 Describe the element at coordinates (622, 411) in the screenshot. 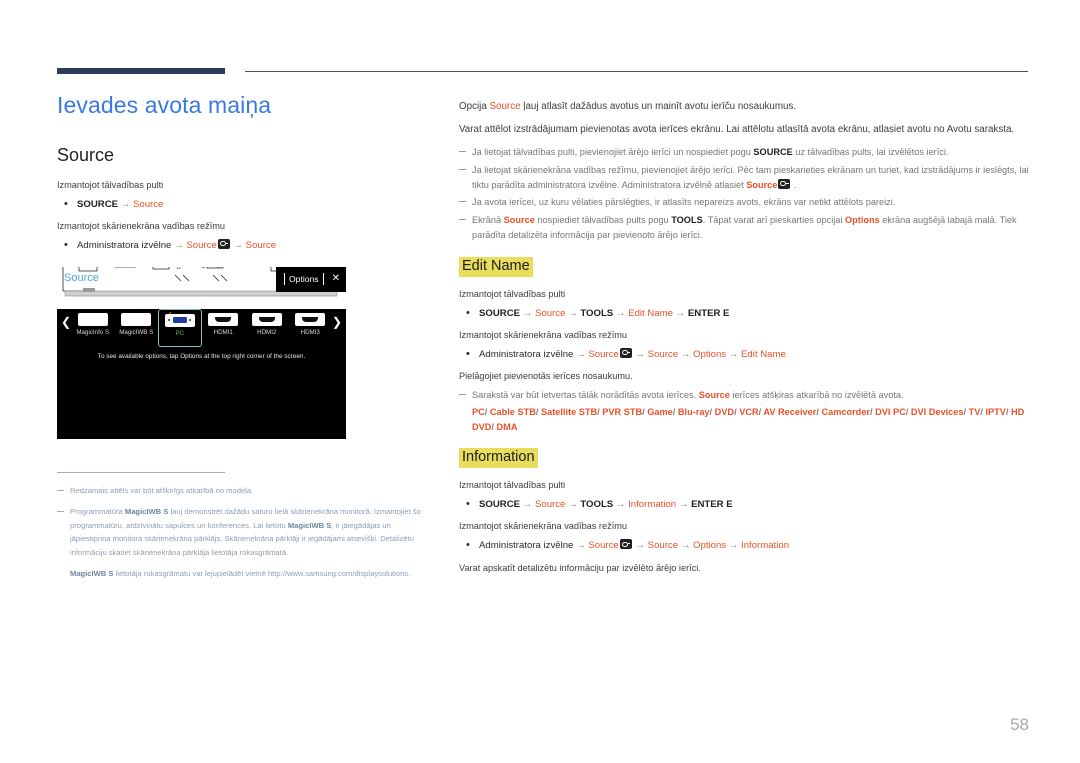

I see `device-name: PVR STB` at that location.